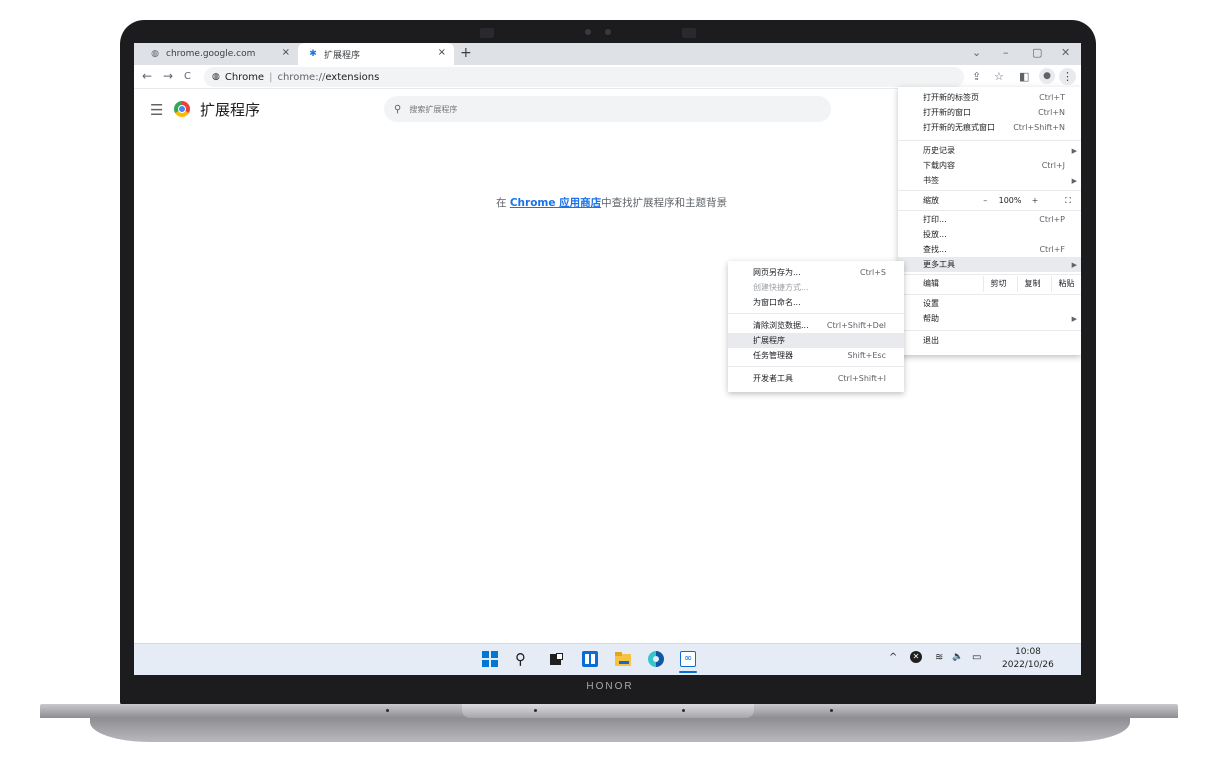  I want to click on menu-zoom-row: 缩放 – 100% + ⛶, so click(997, 201).